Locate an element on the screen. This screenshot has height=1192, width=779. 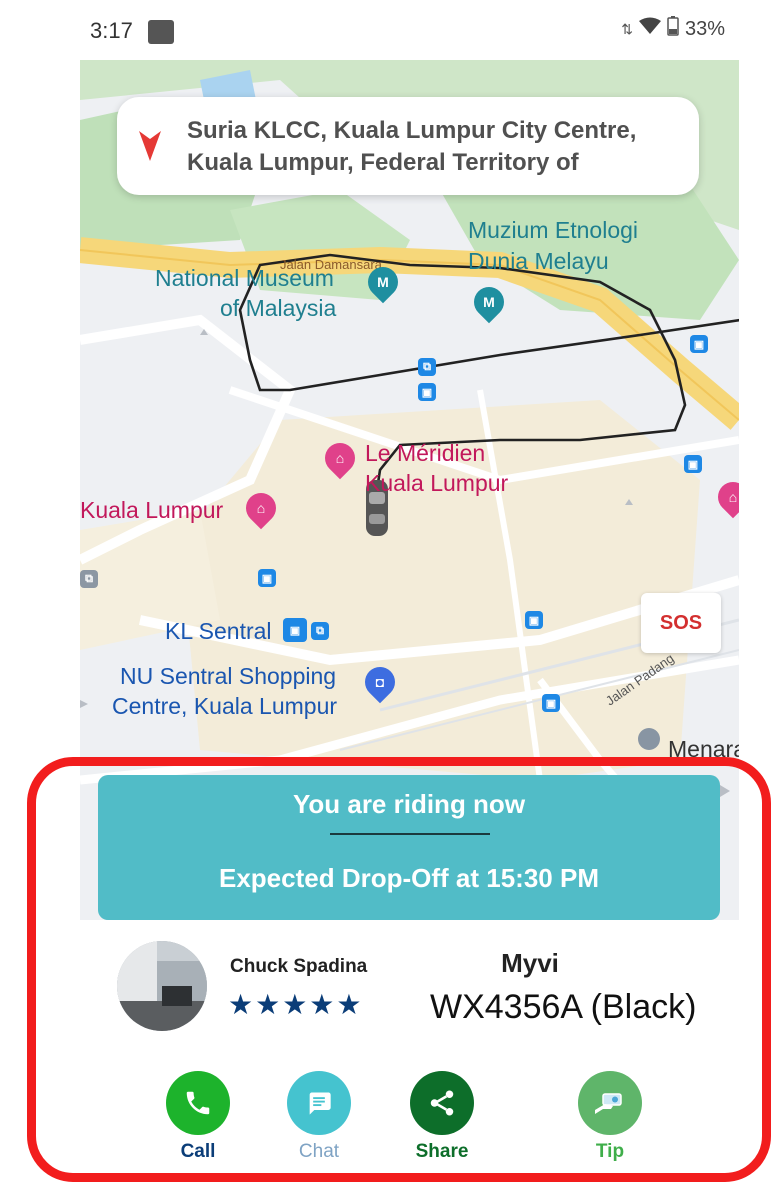
map-label-kl-sentral: KL Sentral is located at coordinates (218, 631).